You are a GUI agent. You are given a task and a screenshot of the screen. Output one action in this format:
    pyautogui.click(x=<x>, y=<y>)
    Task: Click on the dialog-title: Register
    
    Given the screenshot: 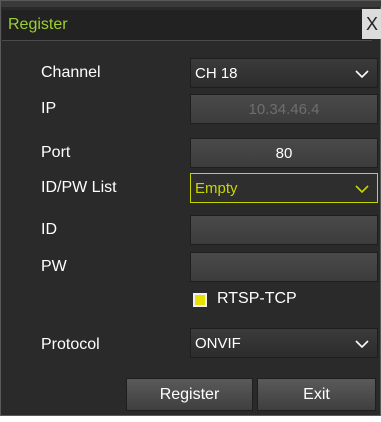 What is the action you would take?
    pyautogui.click(x=38, y=24)
    